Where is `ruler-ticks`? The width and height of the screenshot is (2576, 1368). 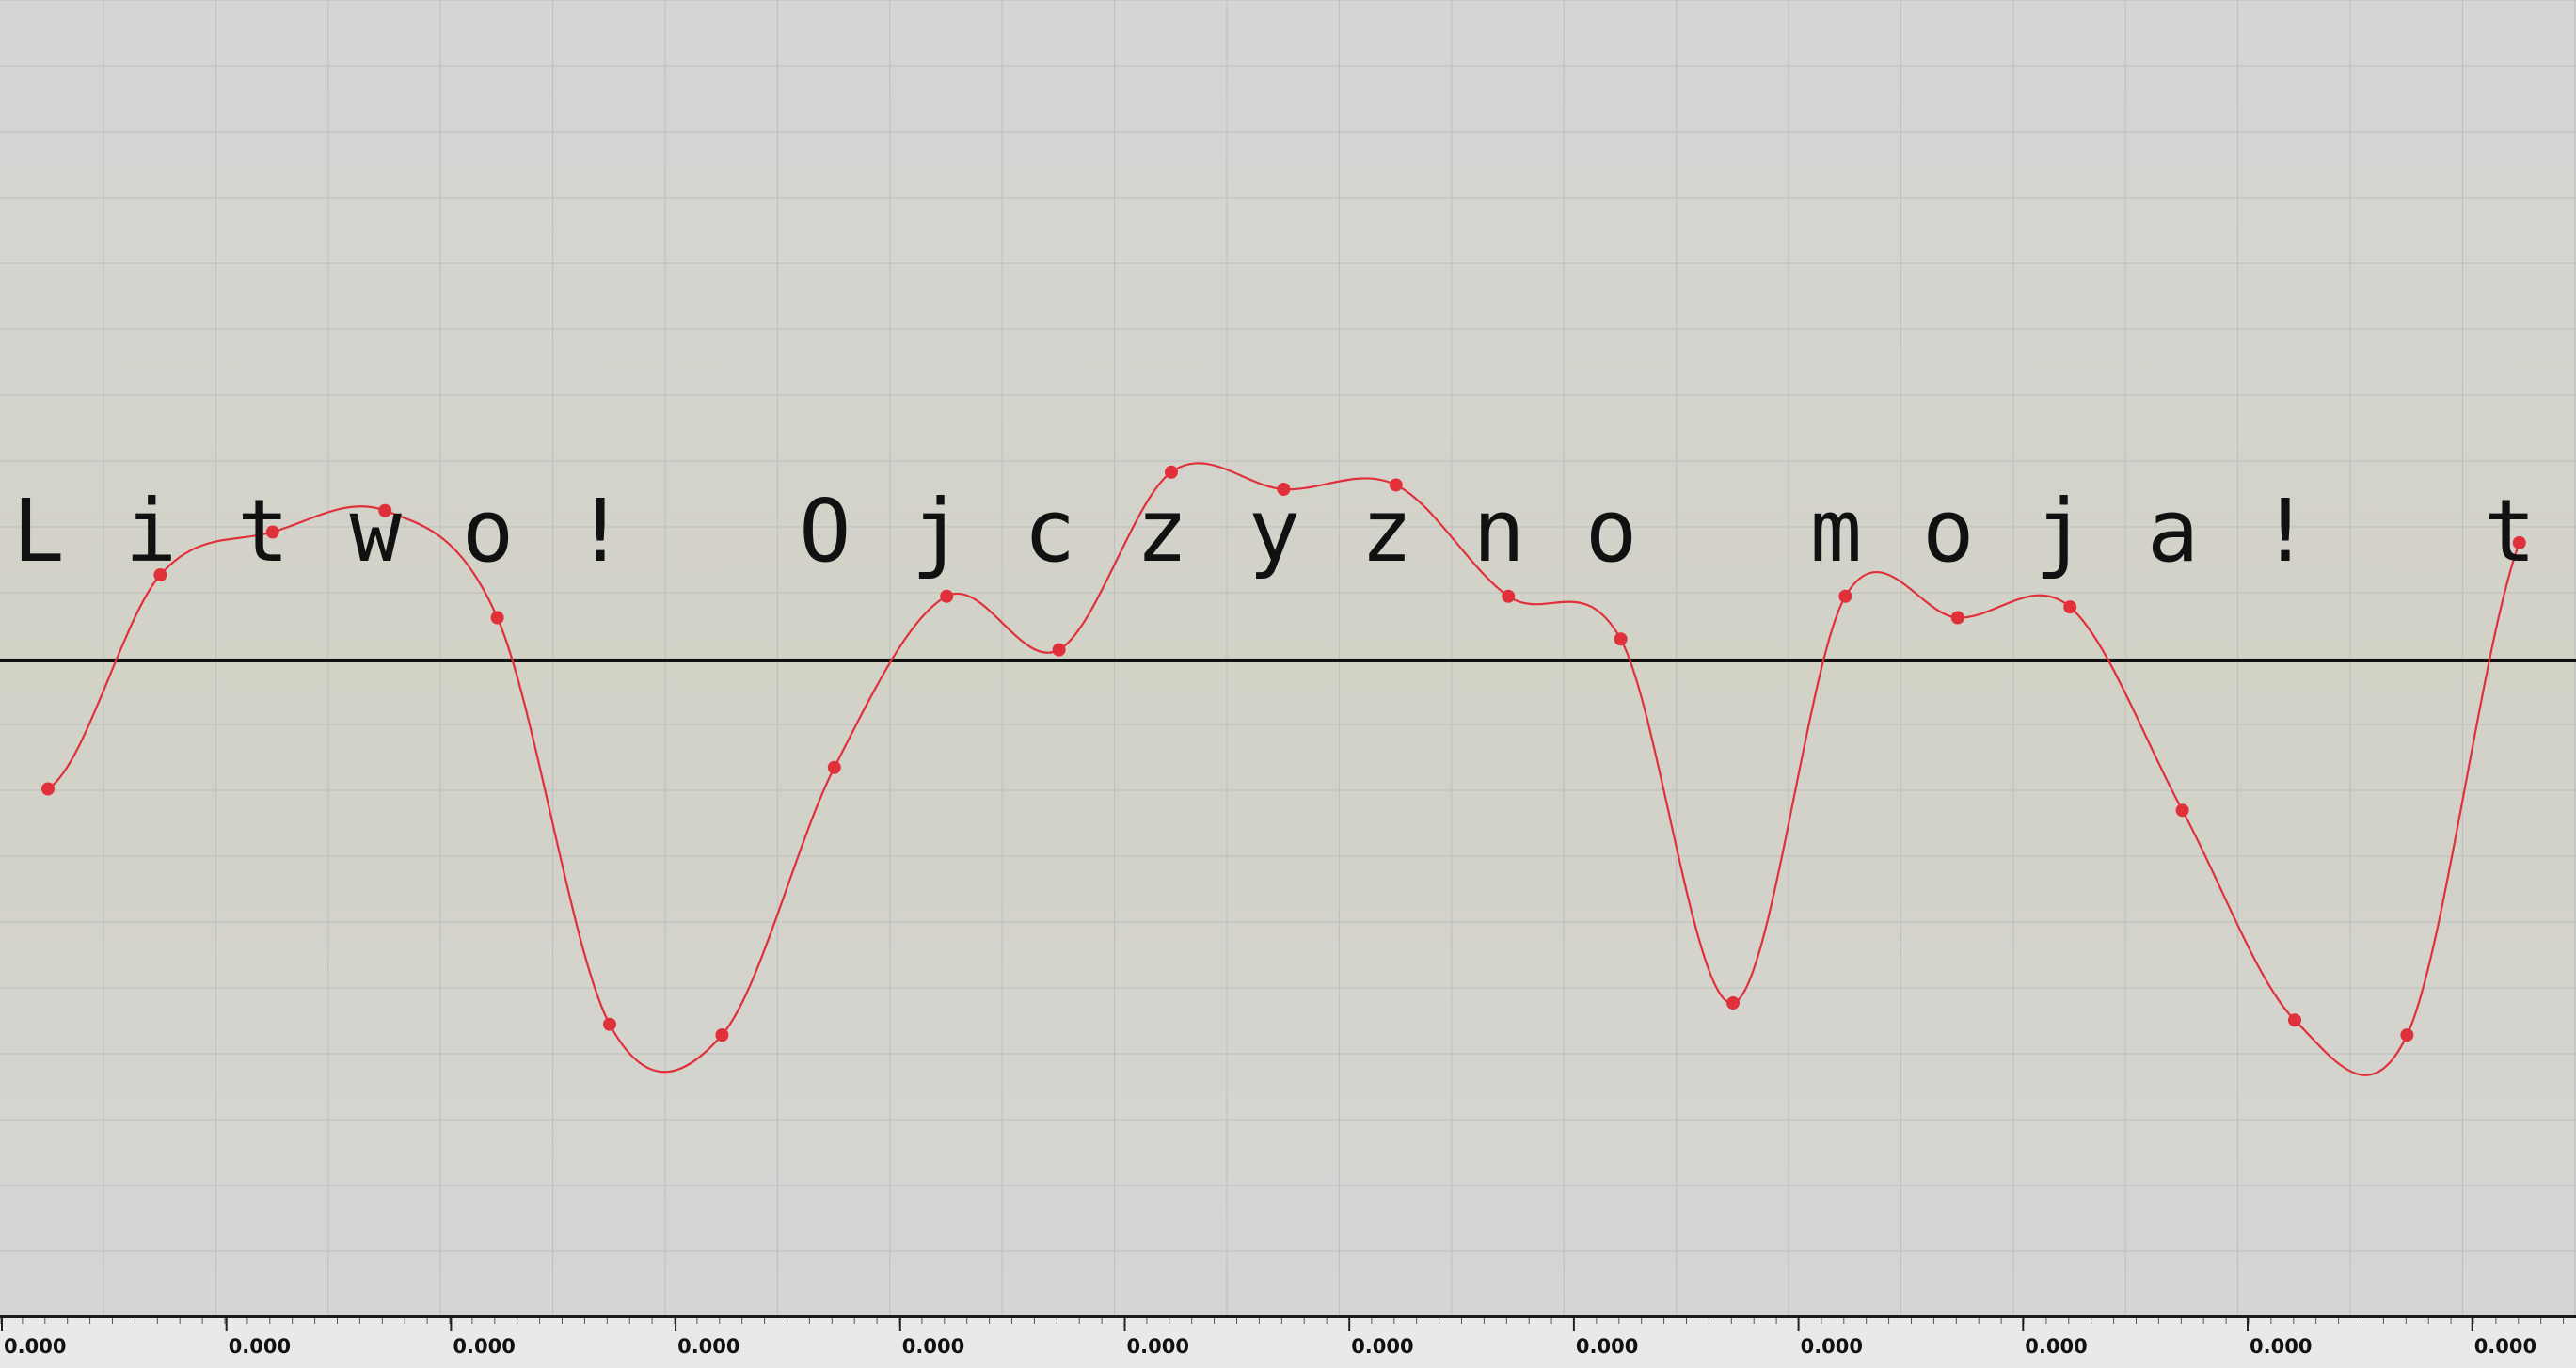 ruler-ticks is located at coordinates (1282, 1324).